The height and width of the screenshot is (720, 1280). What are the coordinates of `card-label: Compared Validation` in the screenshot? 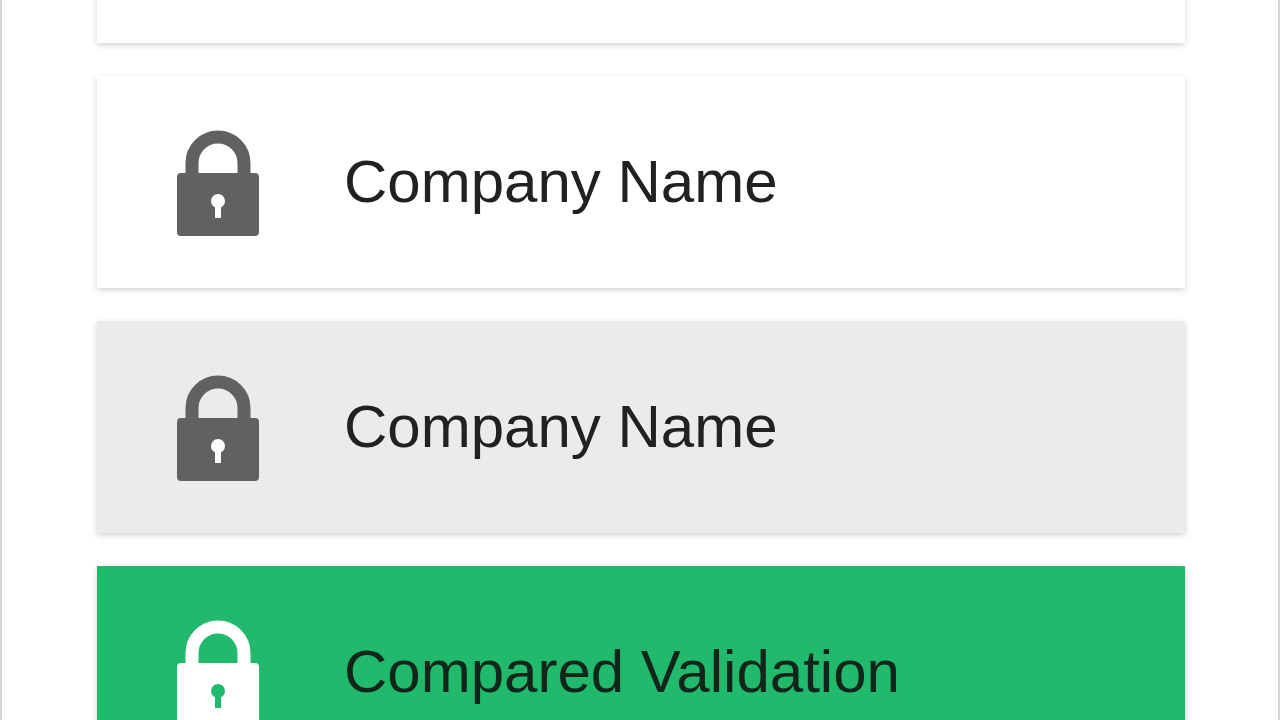 It's located at (622, 672).